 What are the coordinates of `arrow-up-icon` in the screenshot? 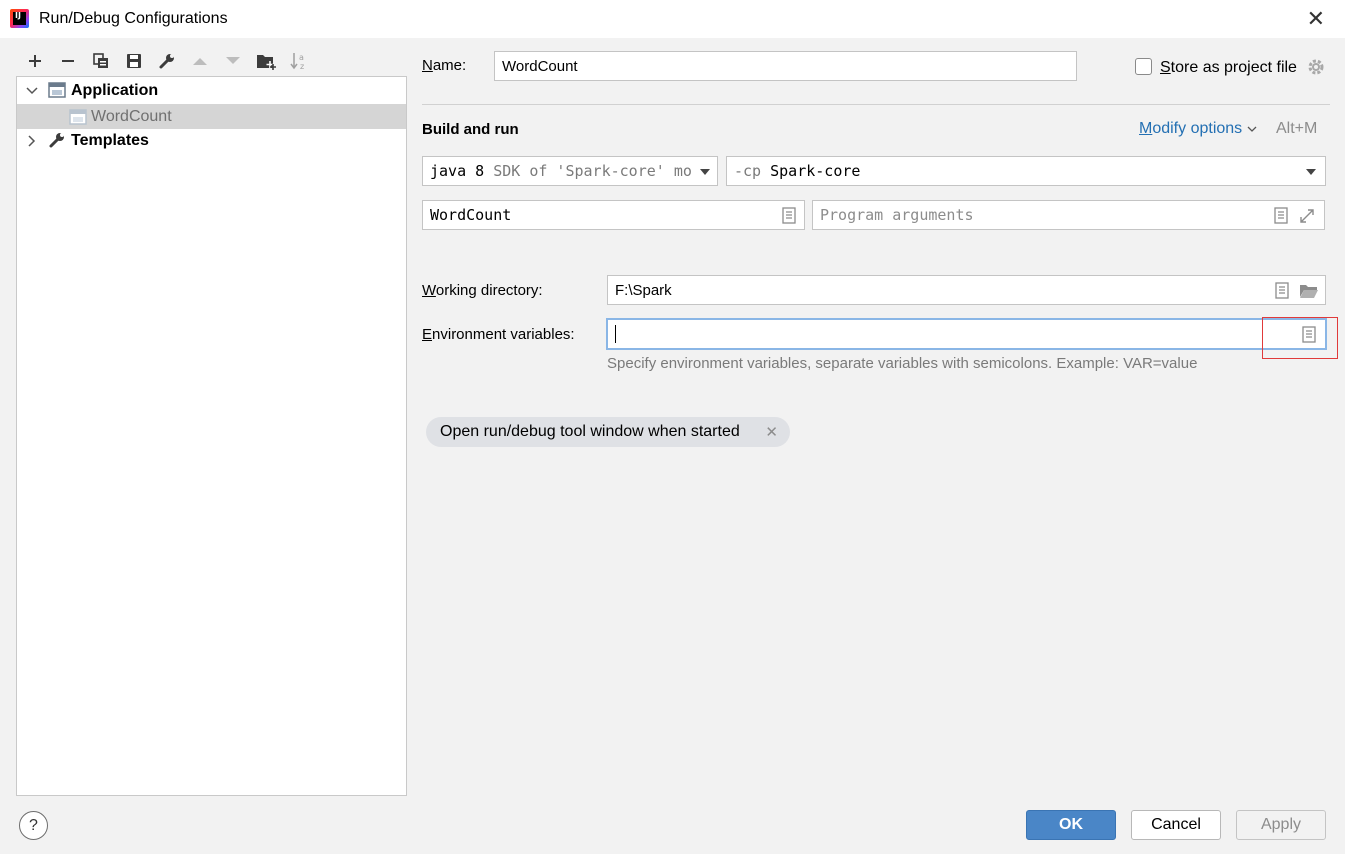 It's located at (199, 61).